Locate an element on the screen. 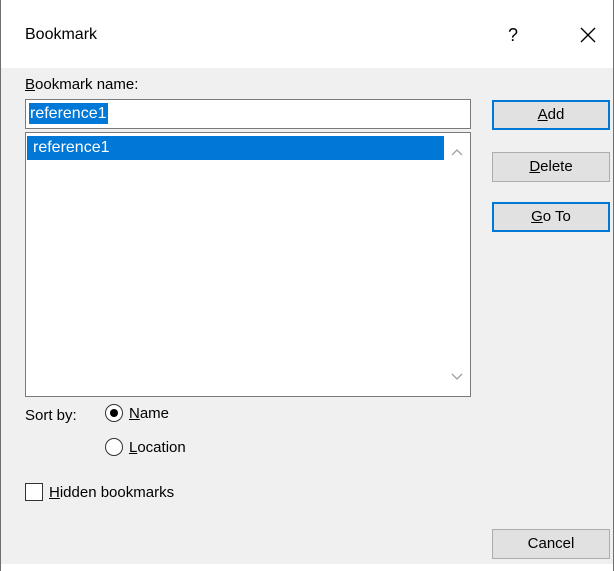  sort-by-label: Sort by: is located at coordinates (51, 415).